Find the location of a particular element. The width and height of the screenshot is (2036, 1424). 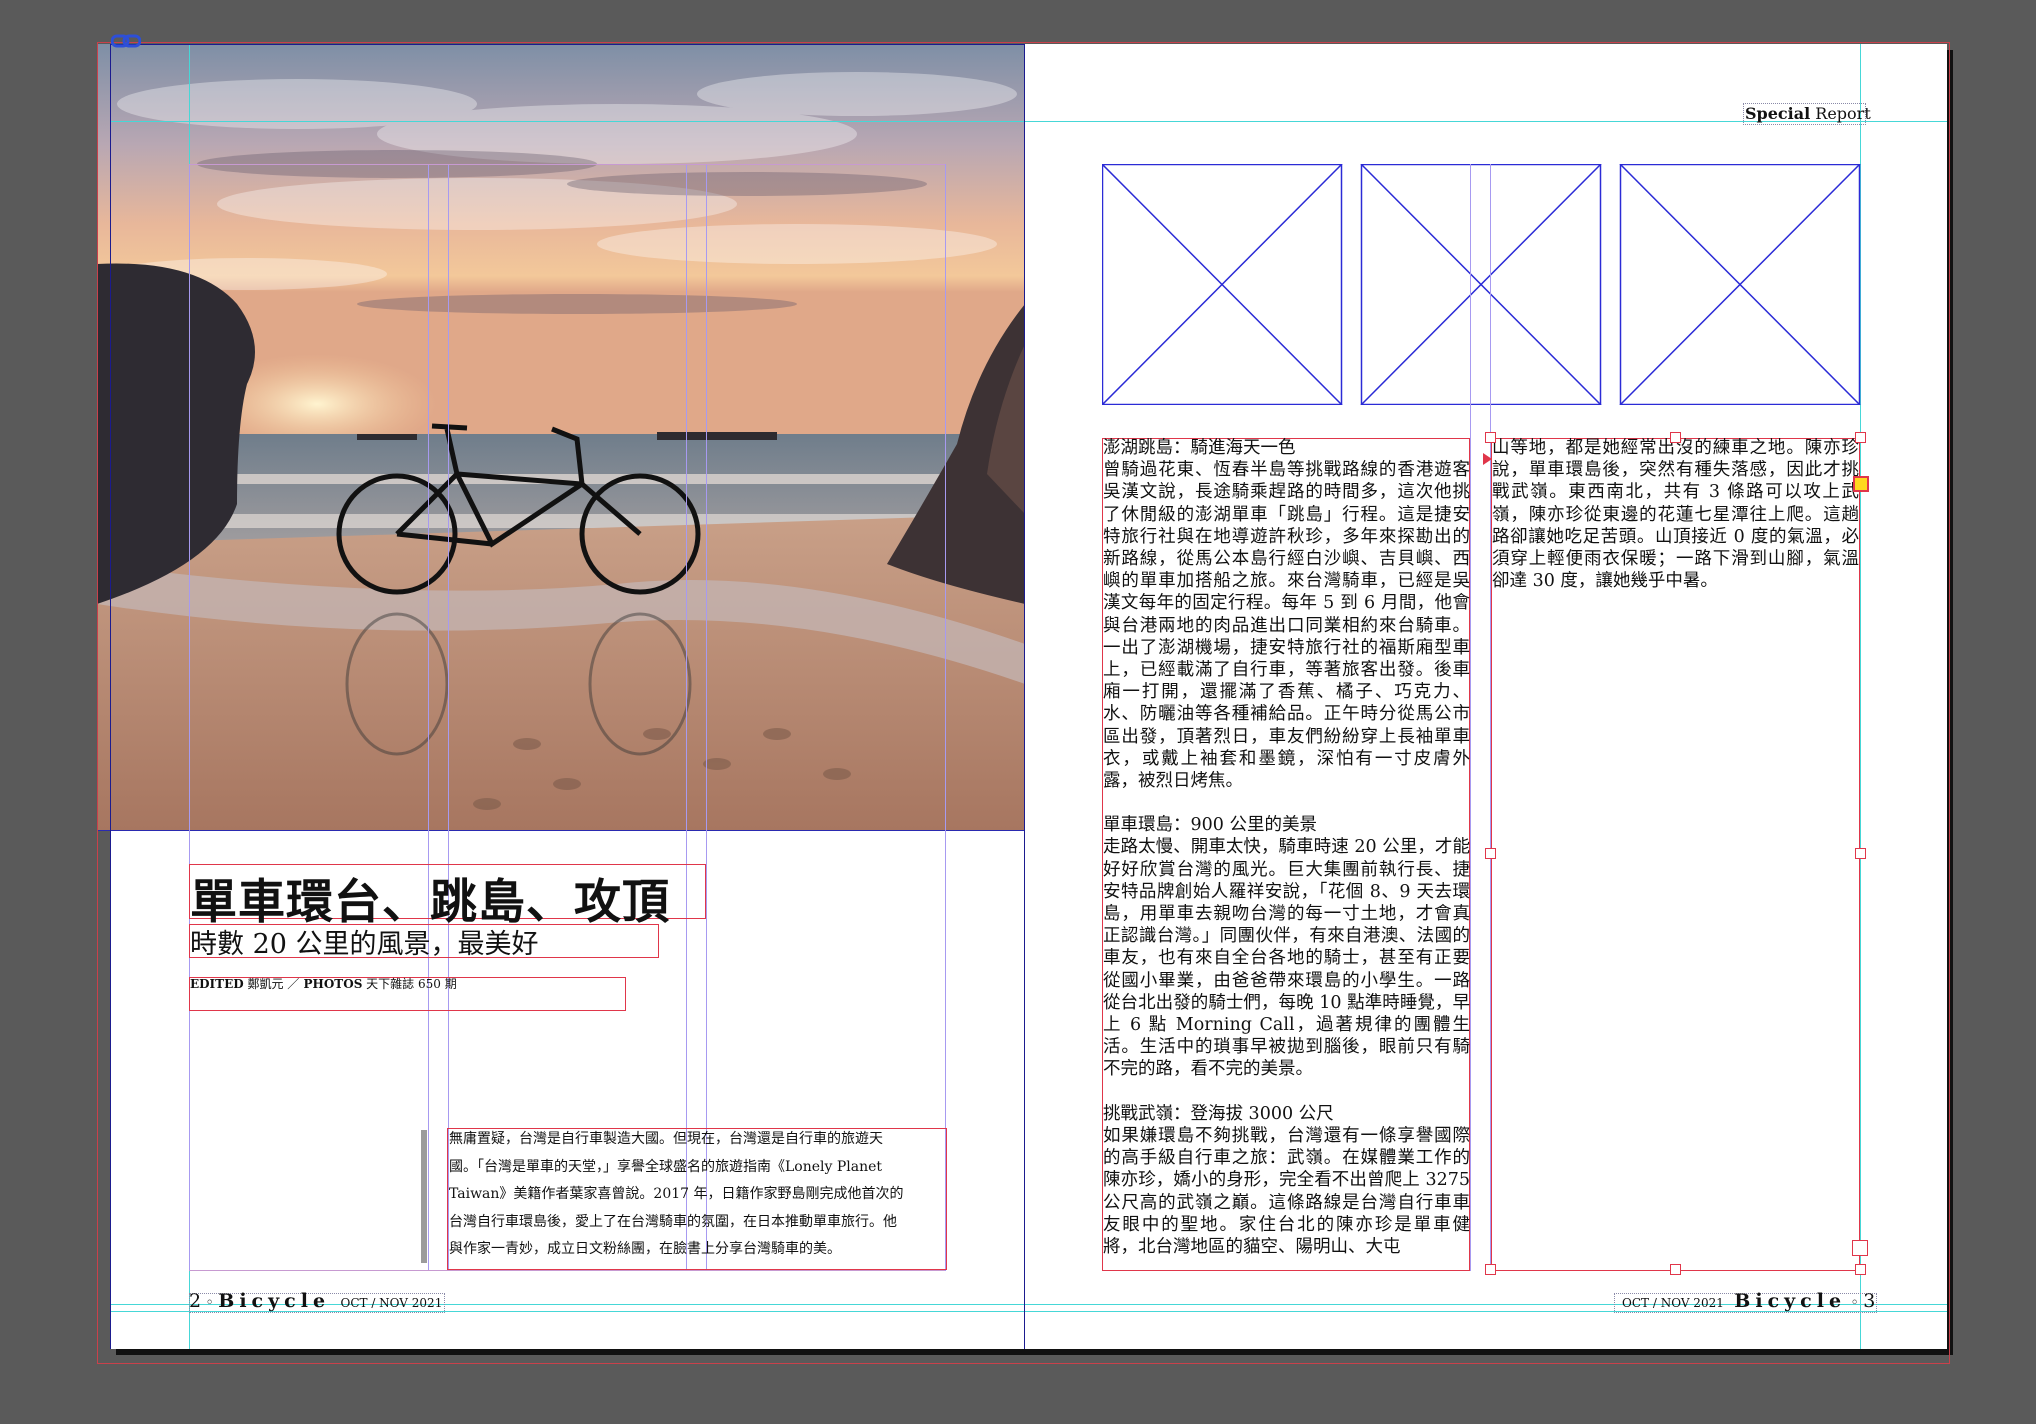

folio-brand: Bicycle is located at coordinates (274, 1301).